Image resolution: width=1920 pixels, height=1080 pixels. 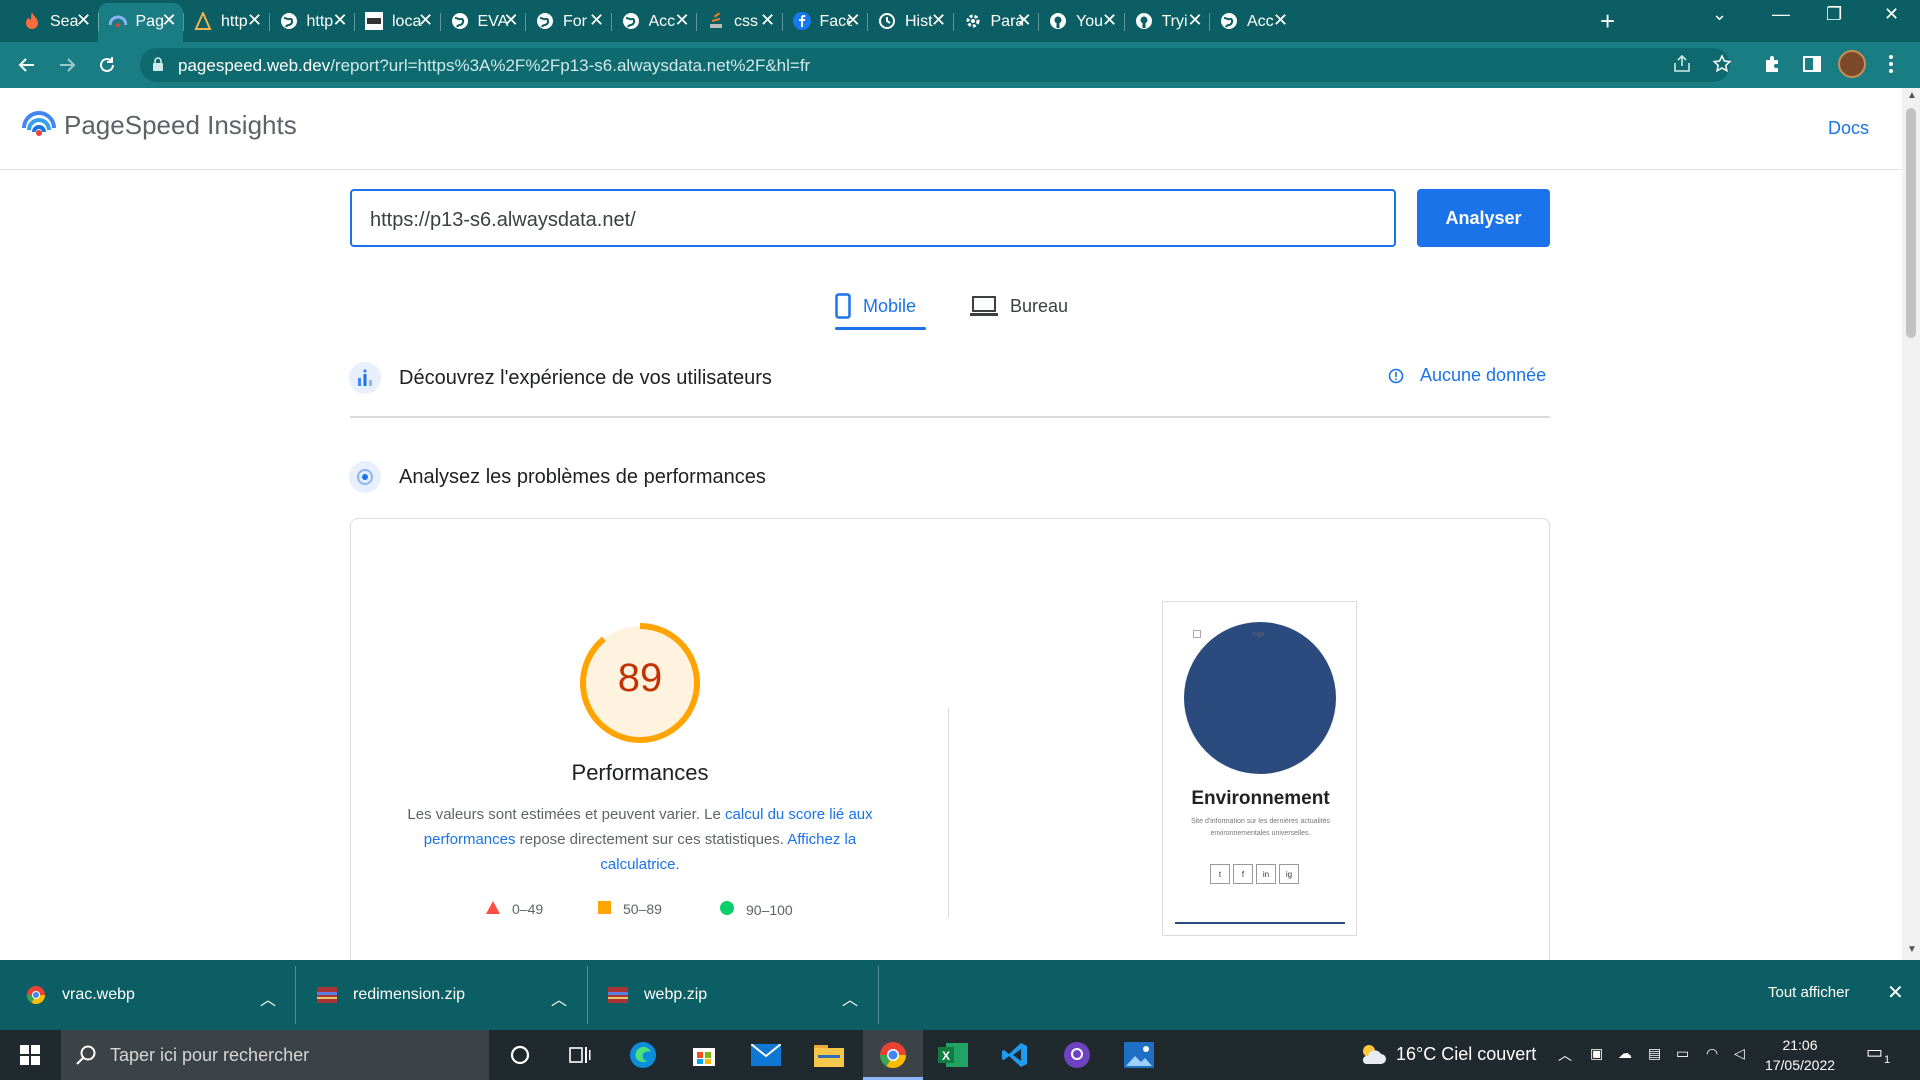 What do you see at coordinates (327, 995) in the screenshot?
I see `archive-icon` at bounding box center [327, 995].